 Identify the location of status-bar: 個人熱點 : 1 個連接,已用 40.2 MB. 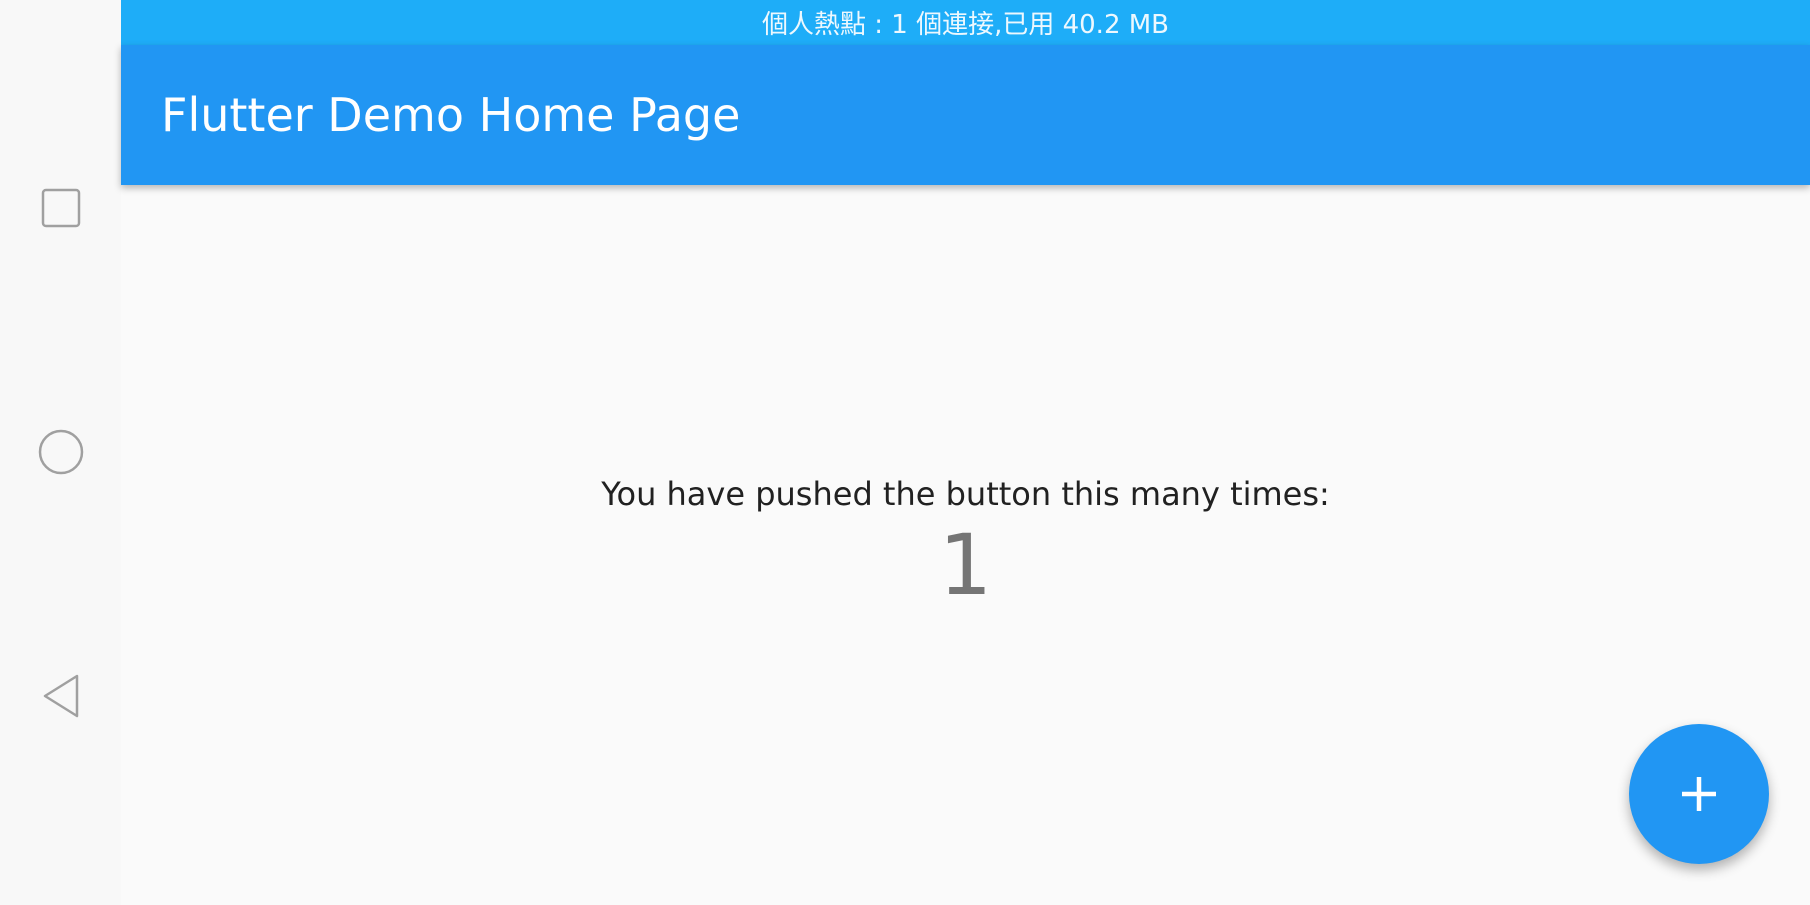
(965, 22).